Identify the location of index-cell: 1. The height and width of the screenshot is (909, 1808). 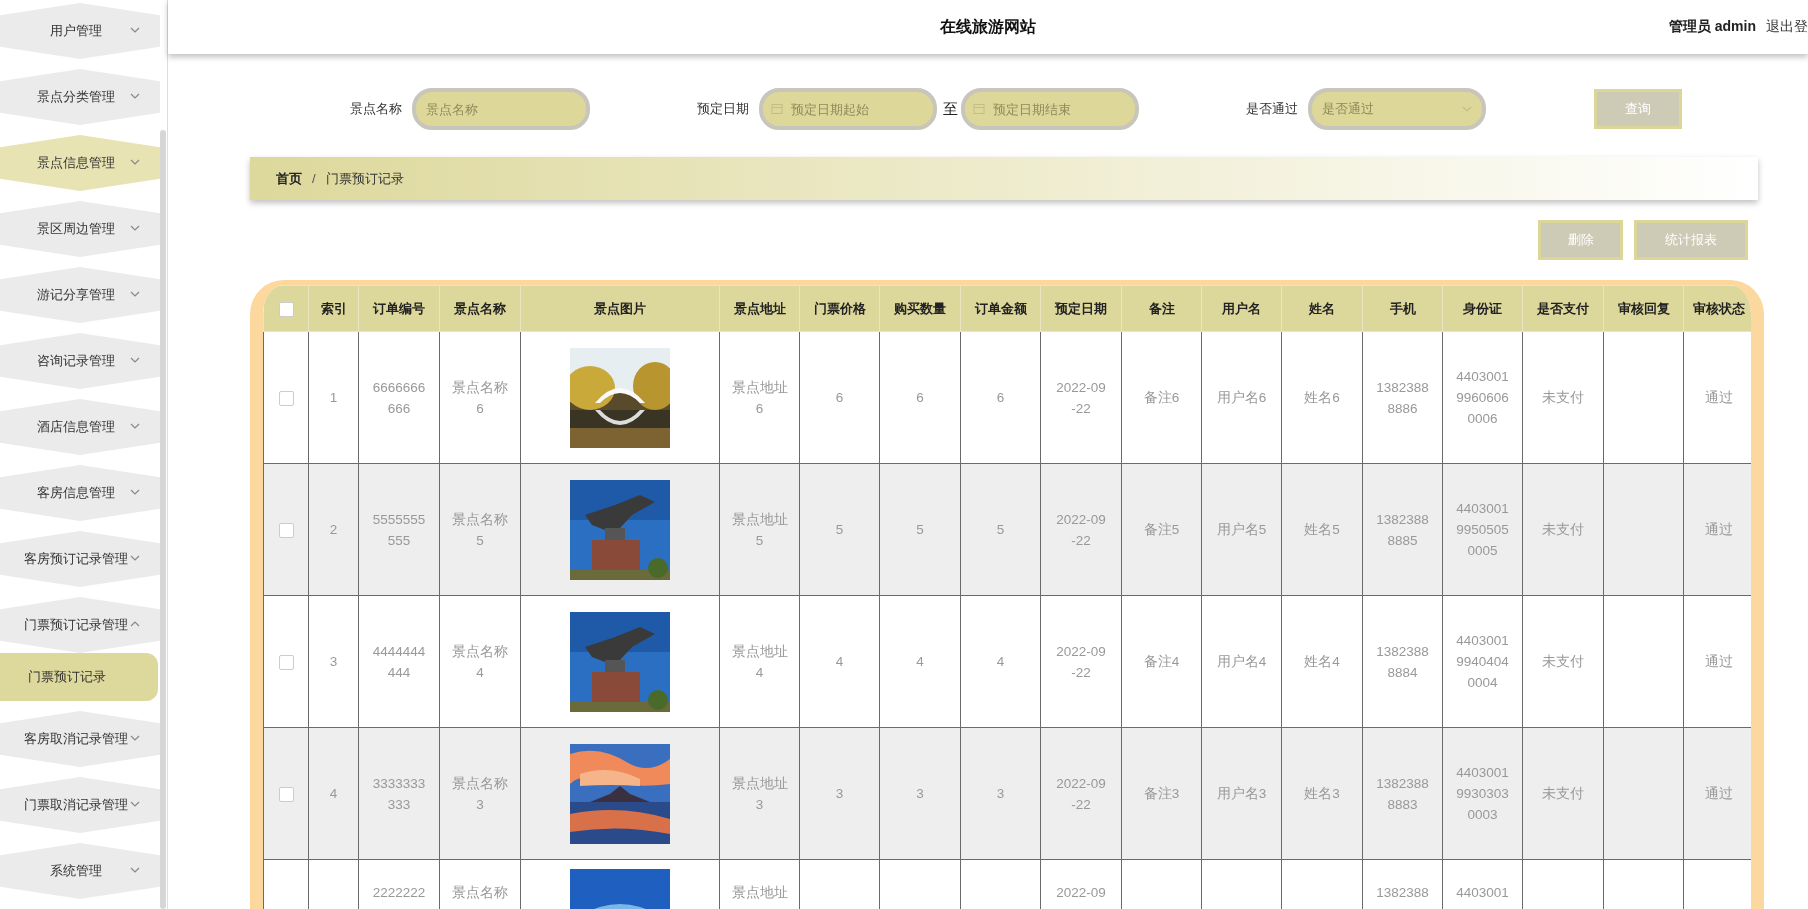
(333, 397).